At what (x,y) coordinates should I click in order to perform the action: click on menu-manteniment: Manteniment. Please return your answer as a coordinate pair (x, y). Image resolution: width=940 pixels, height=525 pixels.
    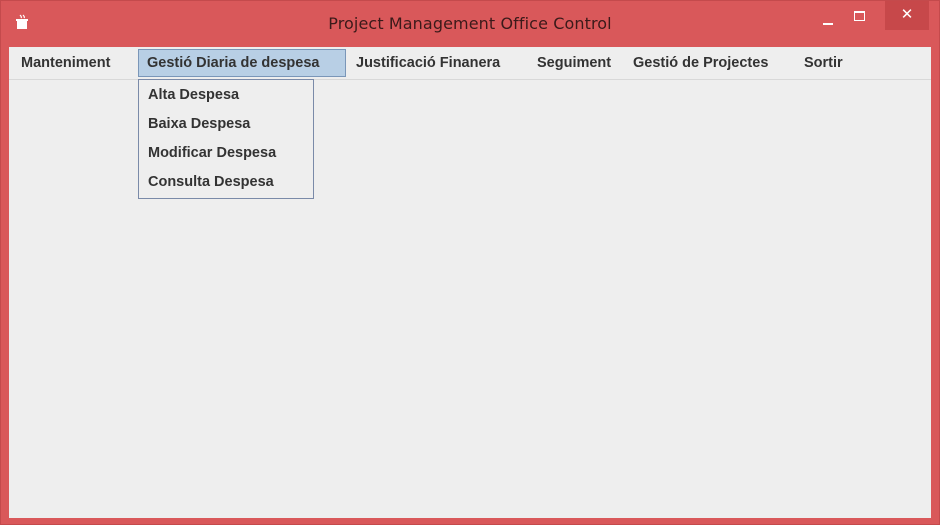
    Looking at the image, I should click on (76, 63).